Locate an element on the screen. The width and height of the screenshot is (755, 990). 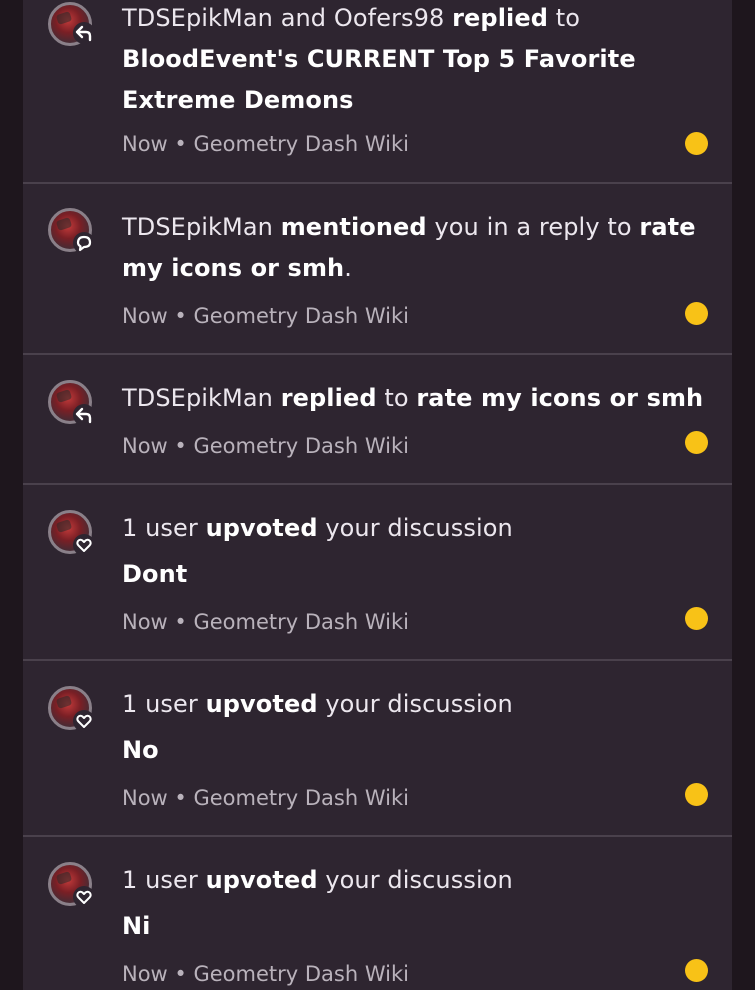
speech-bubble-icon is located at coordinates (84, 243).